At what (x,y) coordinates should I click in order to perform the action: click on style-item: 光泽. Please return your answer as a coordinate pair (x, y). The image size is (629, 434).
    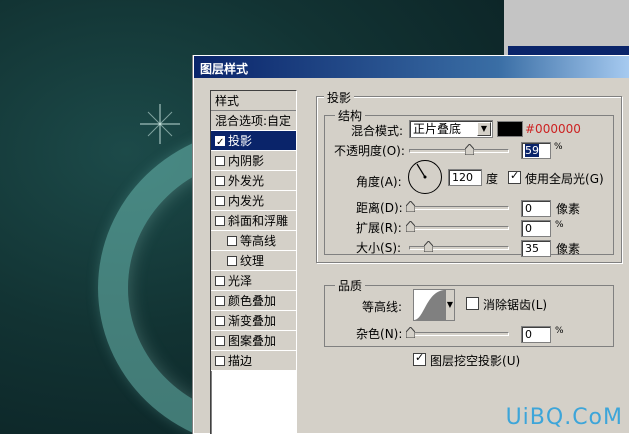
    Looking at the image, I should click on (253, 281).